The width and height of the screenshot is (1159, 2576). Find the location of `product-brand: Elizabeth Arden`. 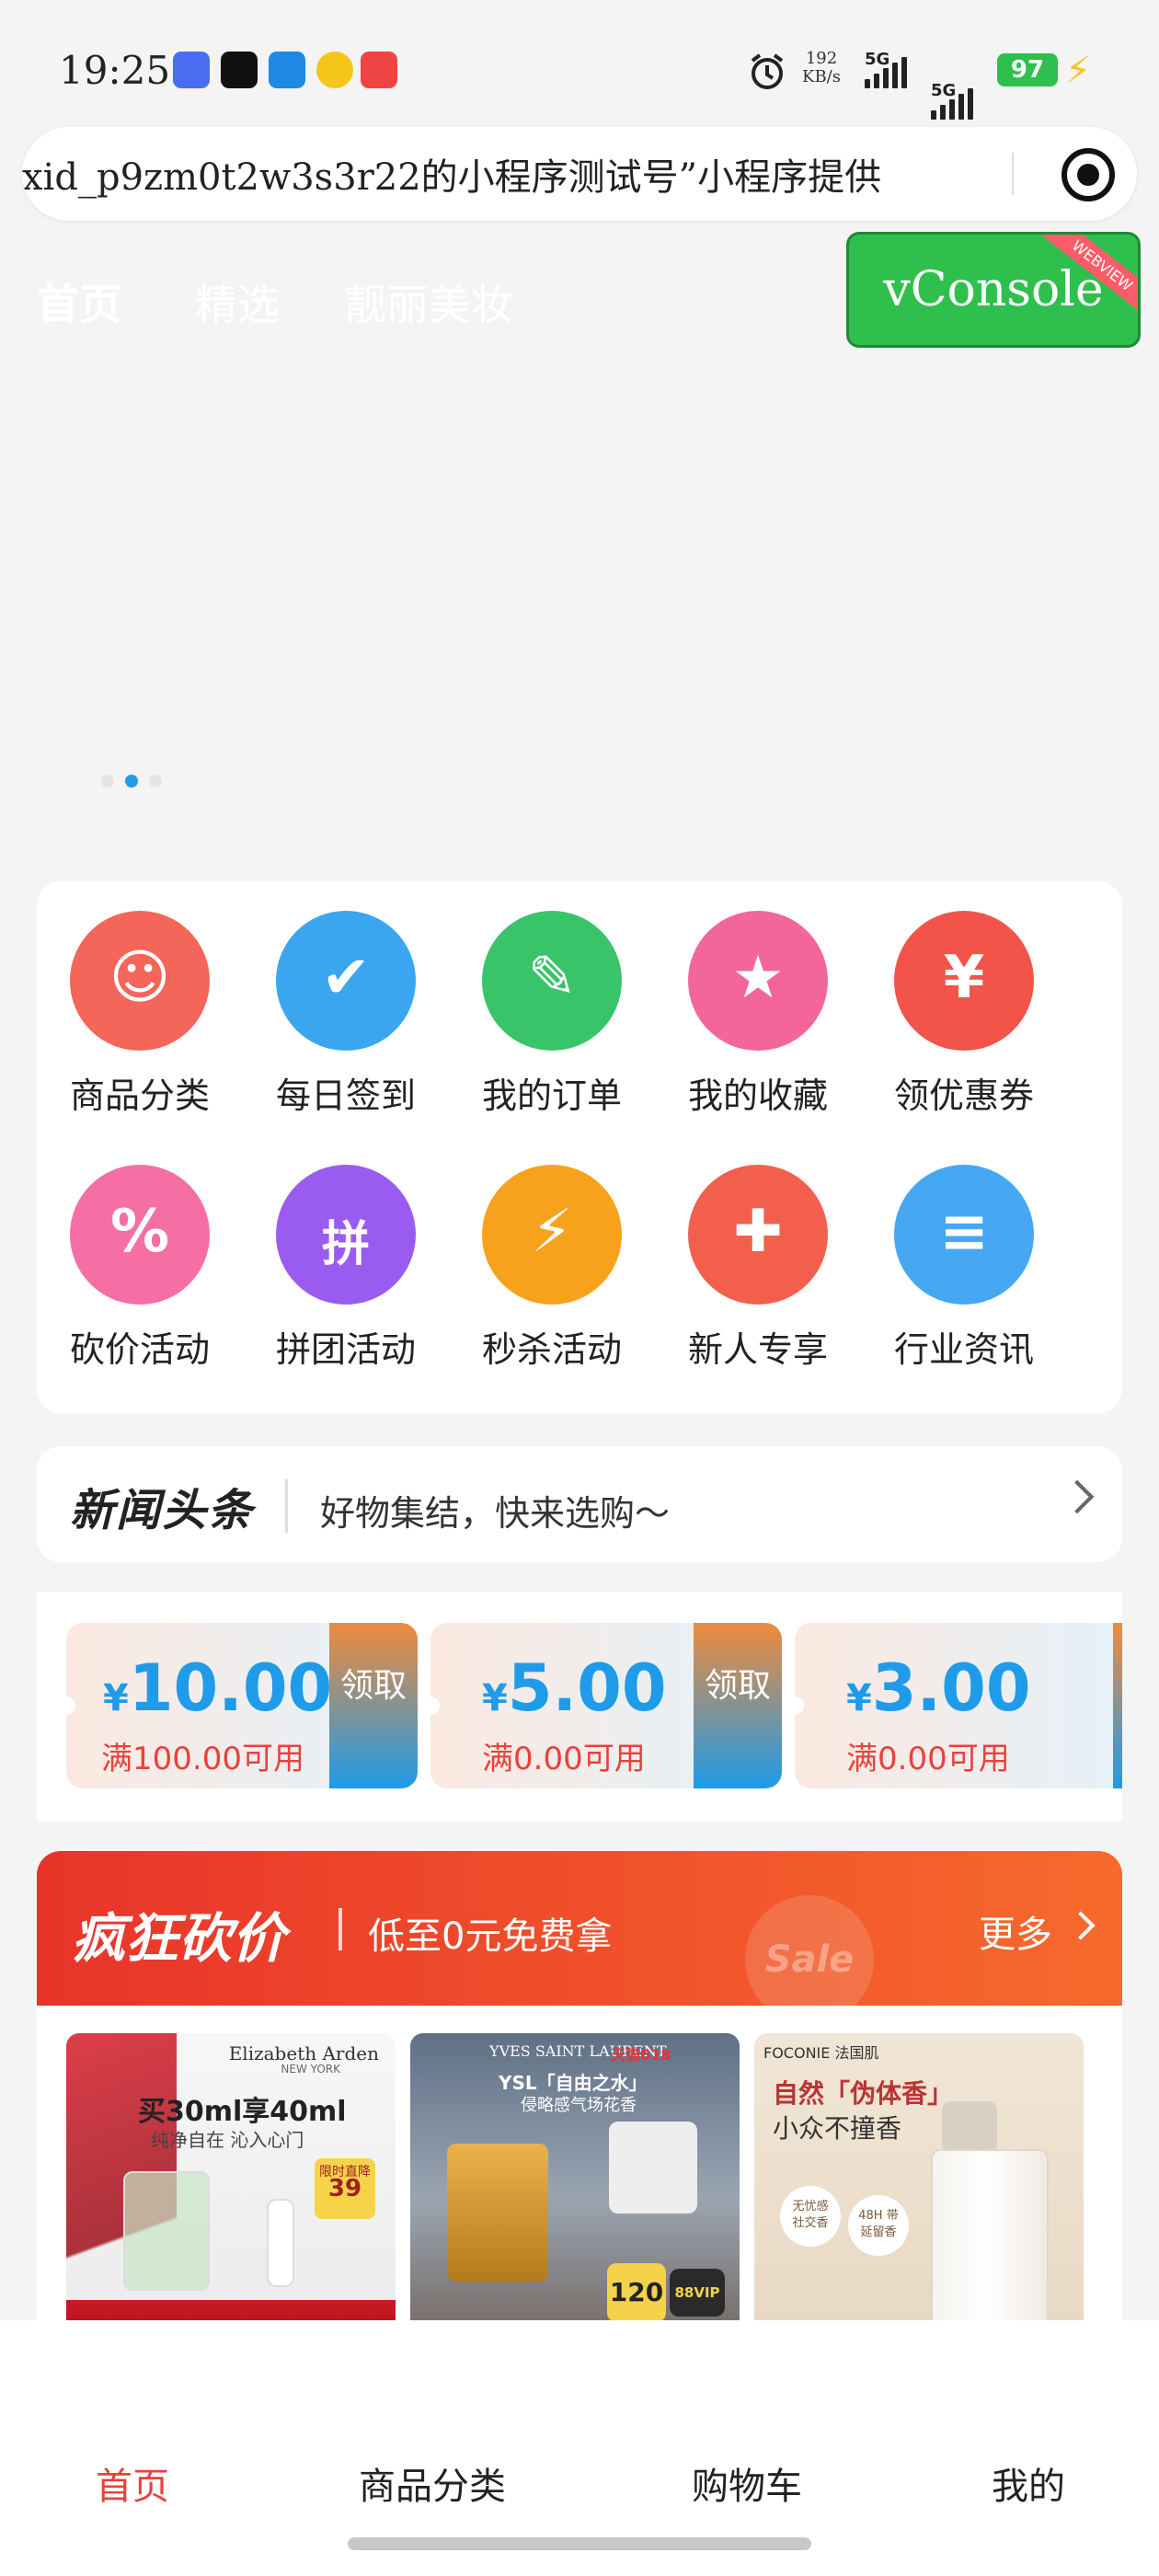

product-brand: Elizabeth Arden is located at coordinates (303, 2053).